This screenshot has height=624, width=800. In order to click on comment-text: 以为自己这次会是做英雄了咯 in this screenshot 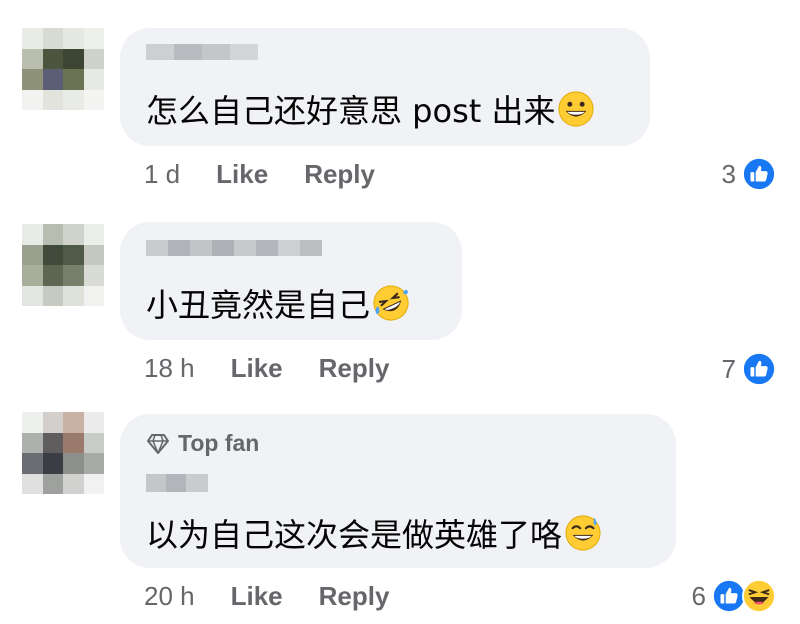, I will do `click(374, 533)`.